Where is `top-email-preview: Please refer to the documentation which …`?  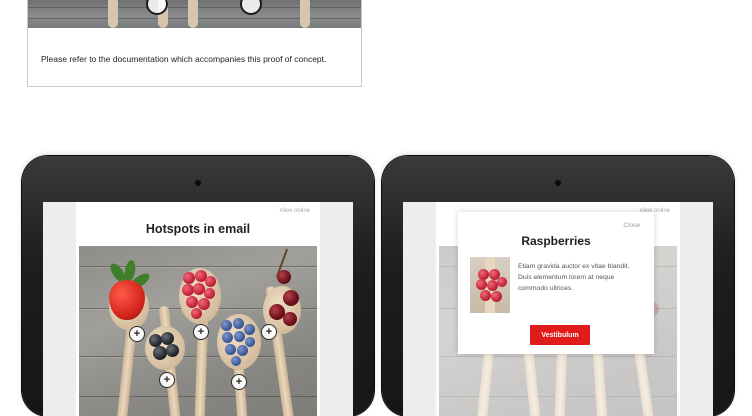
top-email-preview: Please refer to the documentation which … is located at coordinates (194, 43).